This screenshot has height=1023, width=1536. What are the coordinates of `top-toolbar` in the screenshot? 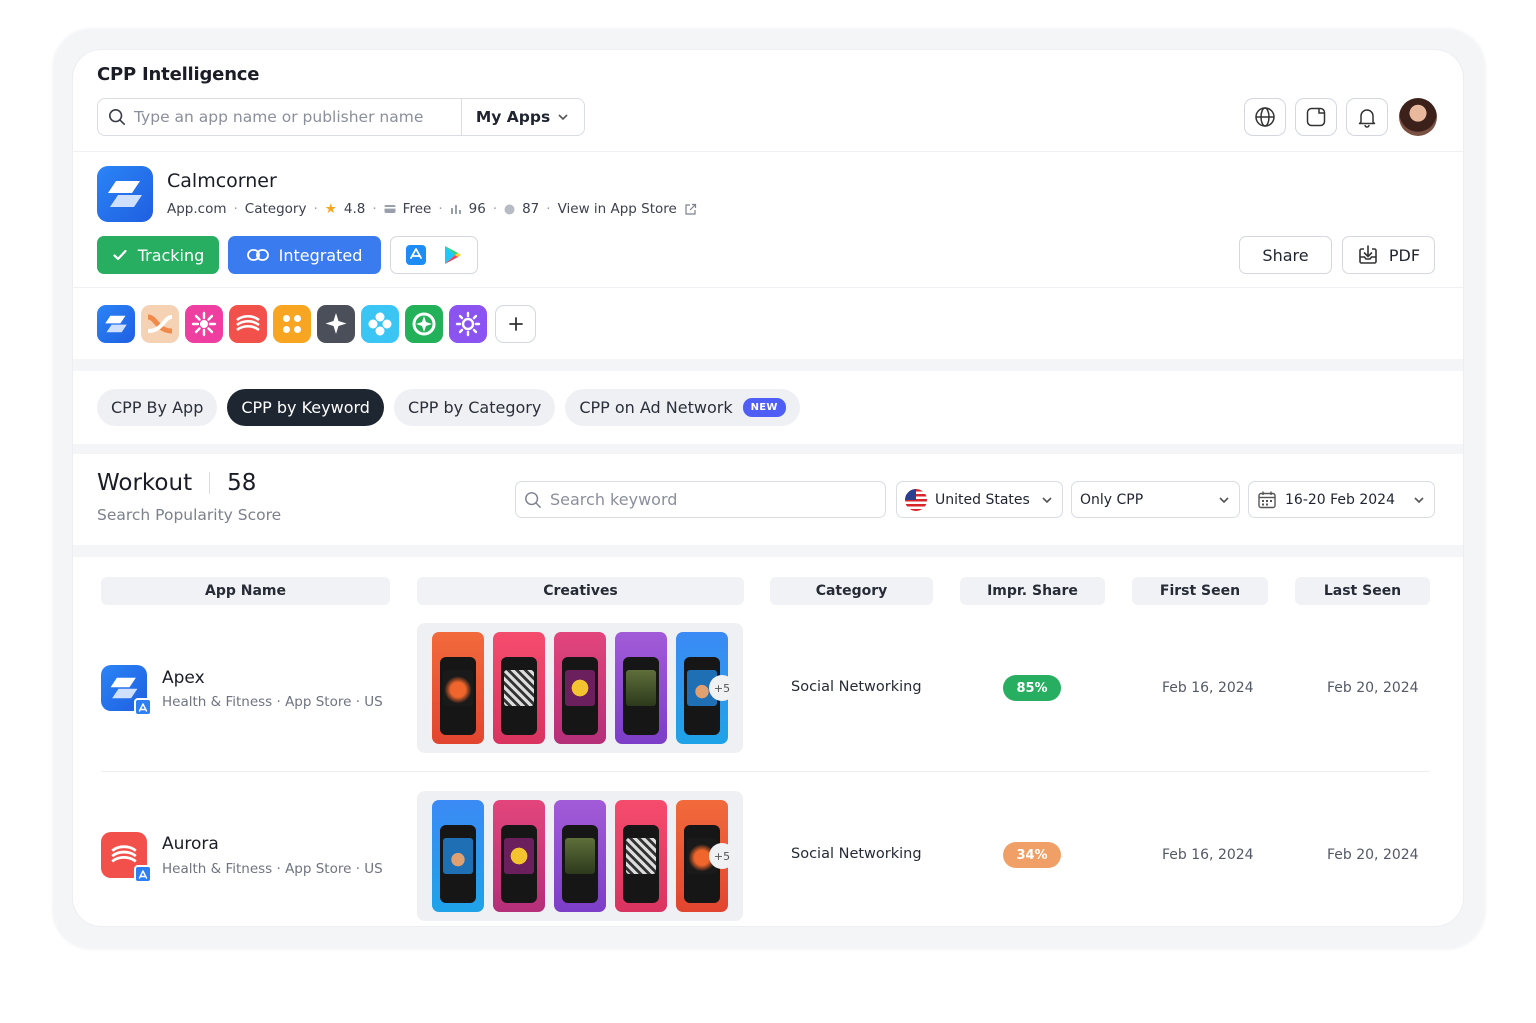 It's located at (1340, 117).